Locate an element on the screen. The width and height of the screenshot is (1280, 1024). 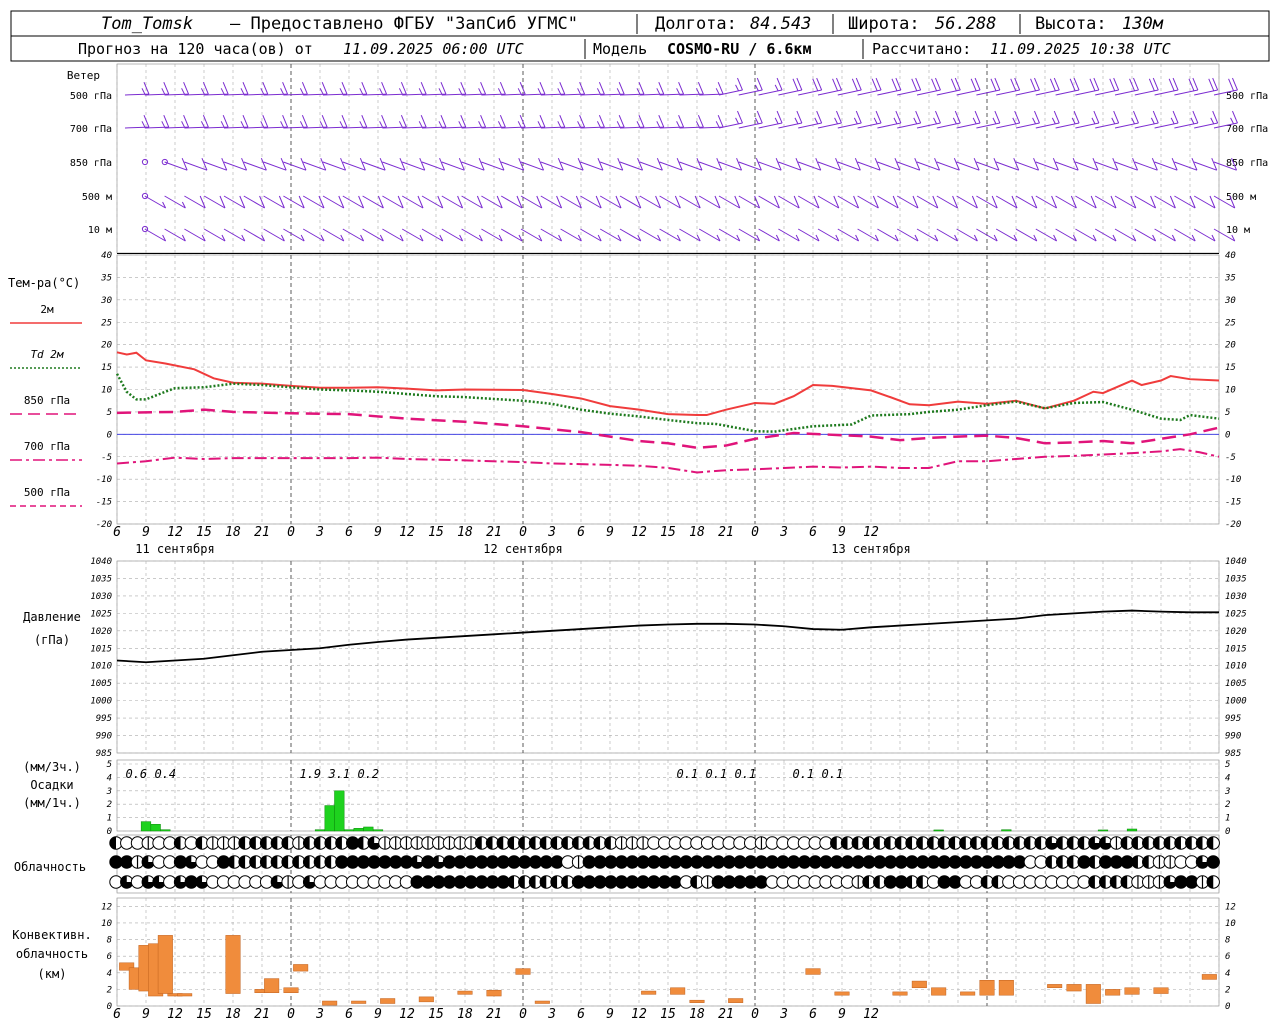
pressure-tick-label: 1005 is located at coordinates (101, 684).